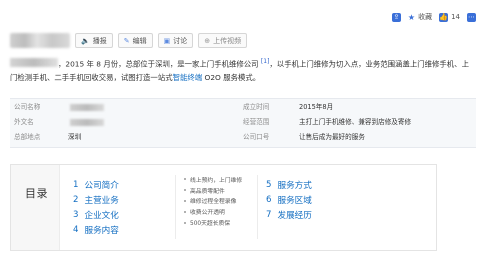 This screenshot has width=484, height=258. Describe the element at coordinates (207, 191) in the screenshot. I see `toc-subitem-label: 高品质零配件` at that location.